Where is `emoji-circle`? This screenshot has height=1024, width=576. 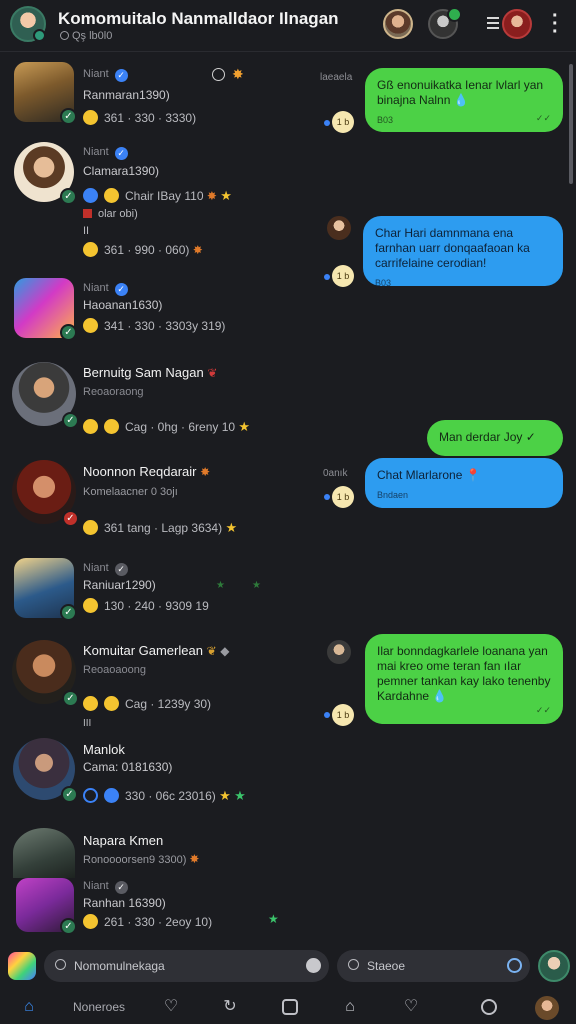 emoji-circle is located at coordinates (489, 1007).